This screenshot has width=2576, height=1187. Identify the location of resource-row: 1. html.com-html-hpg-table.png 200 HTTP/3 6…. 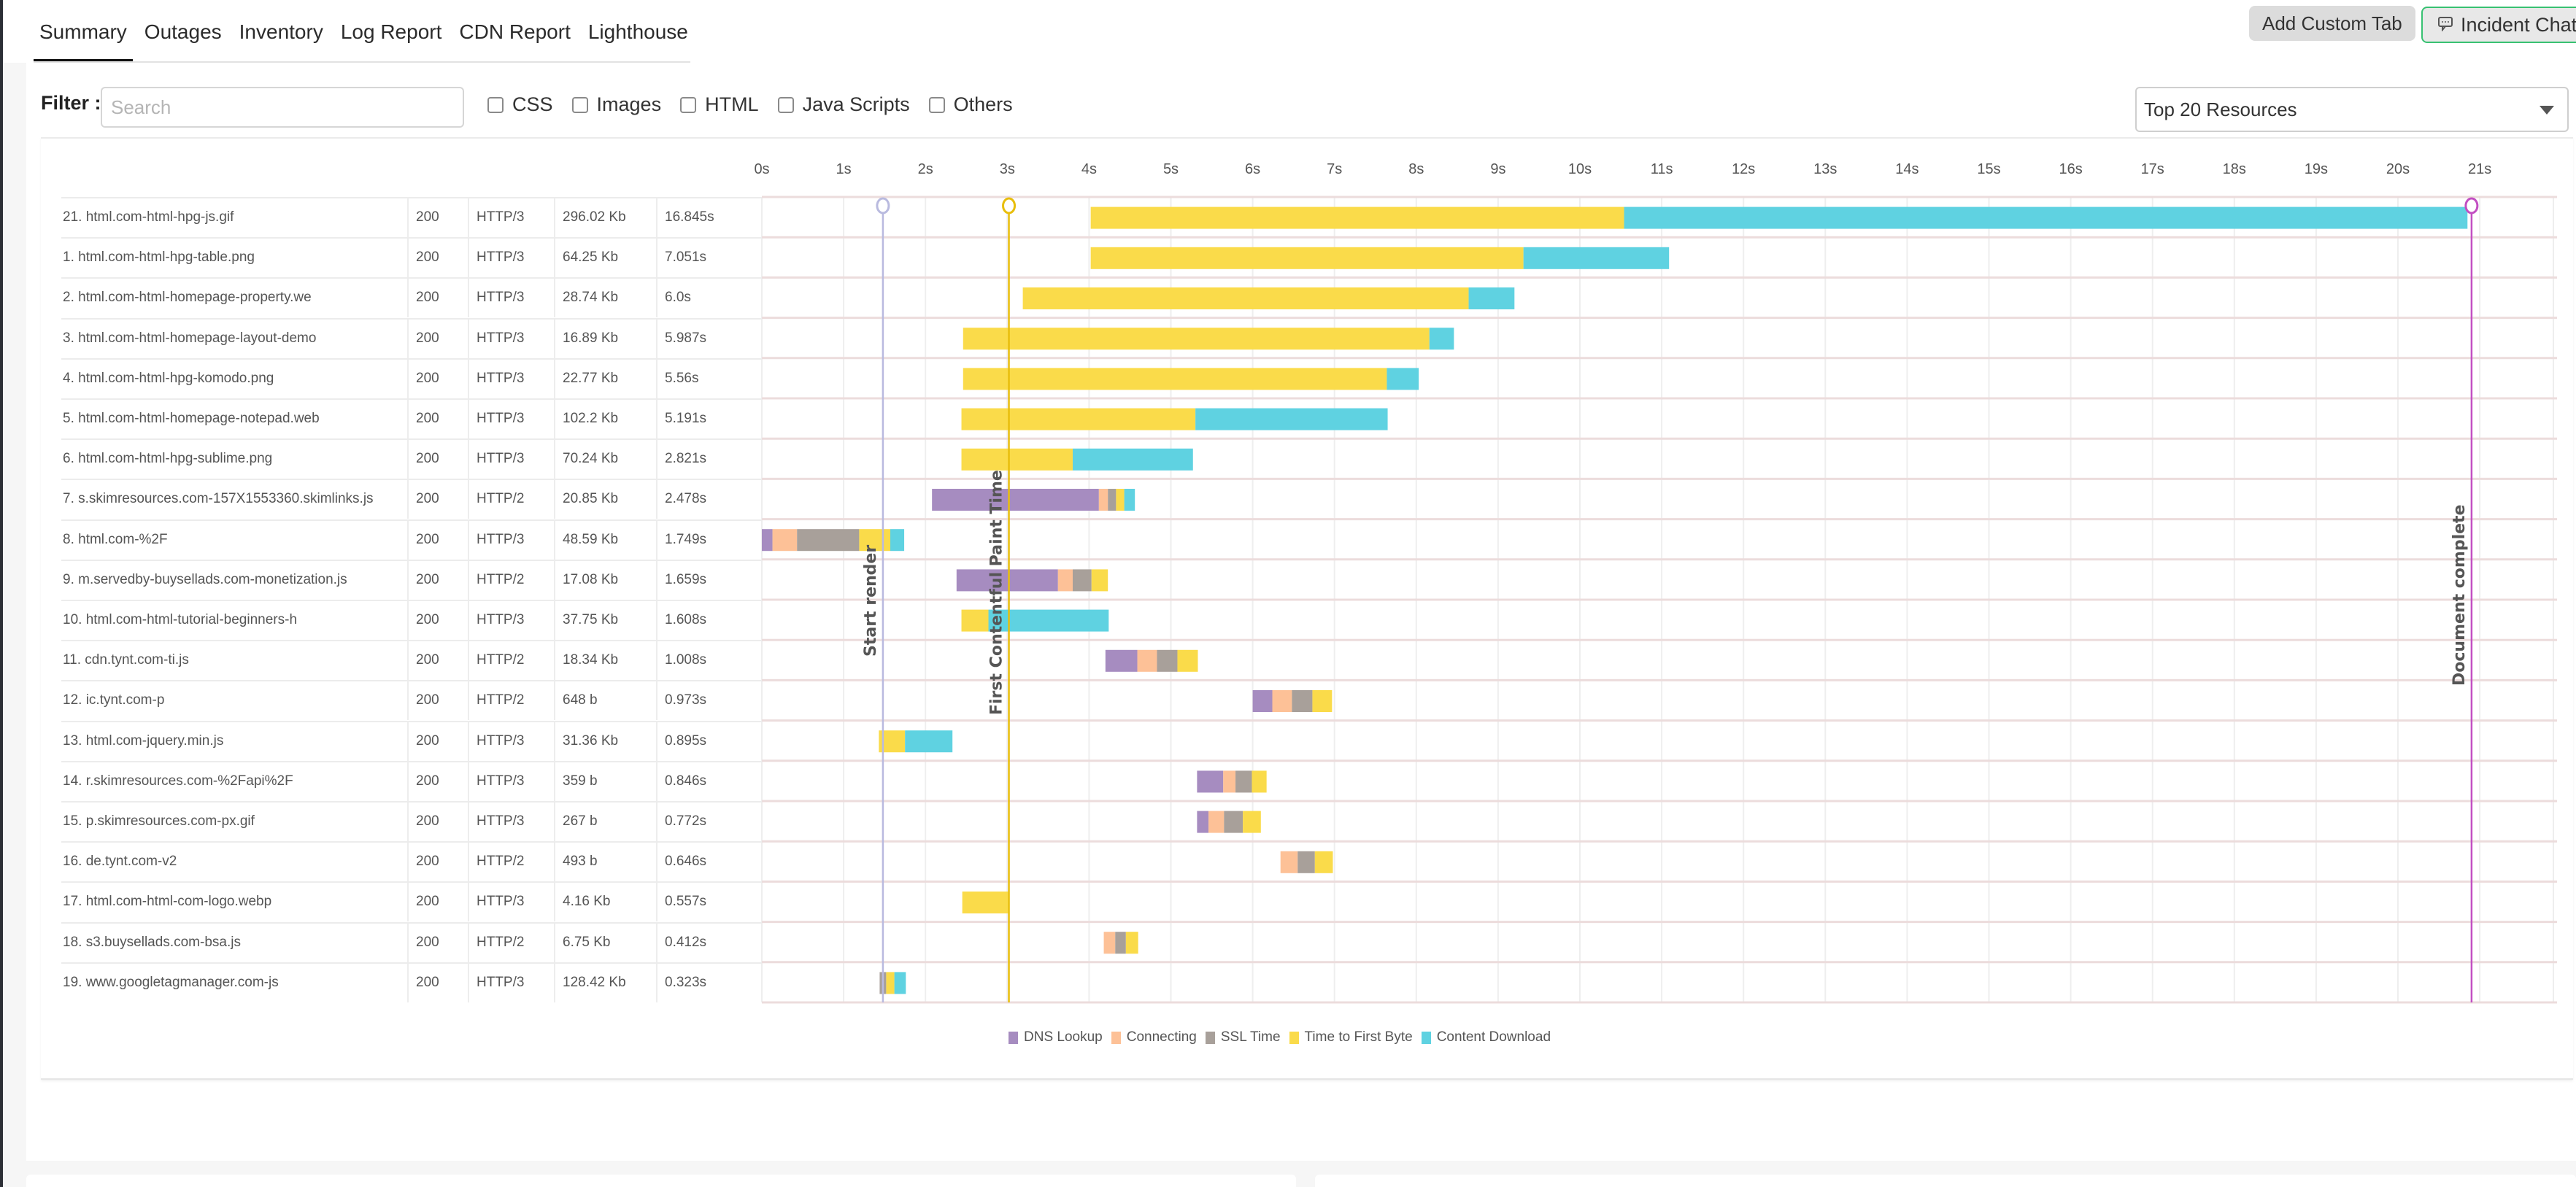
(1309, 257).